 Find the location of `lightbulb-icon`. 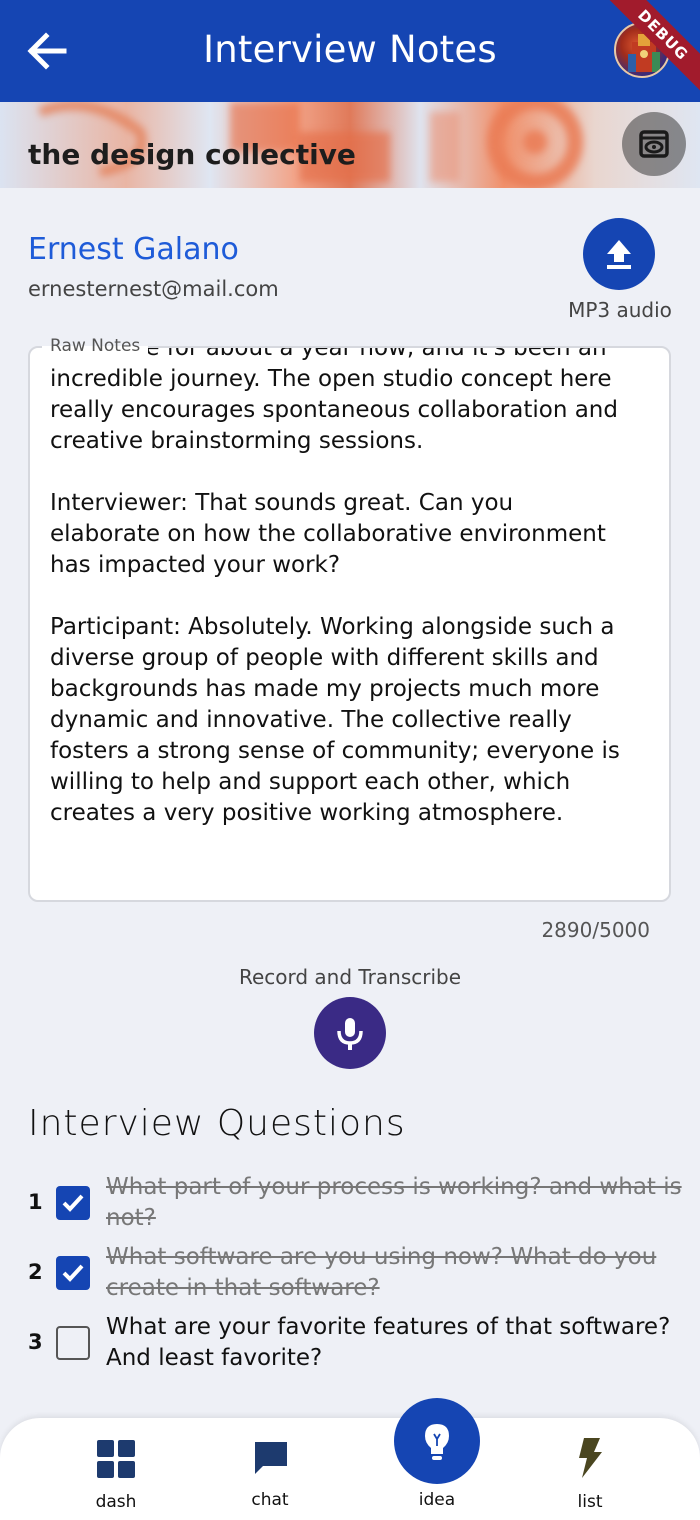

lightbulb-icon is located at coordinates (437, 1442).